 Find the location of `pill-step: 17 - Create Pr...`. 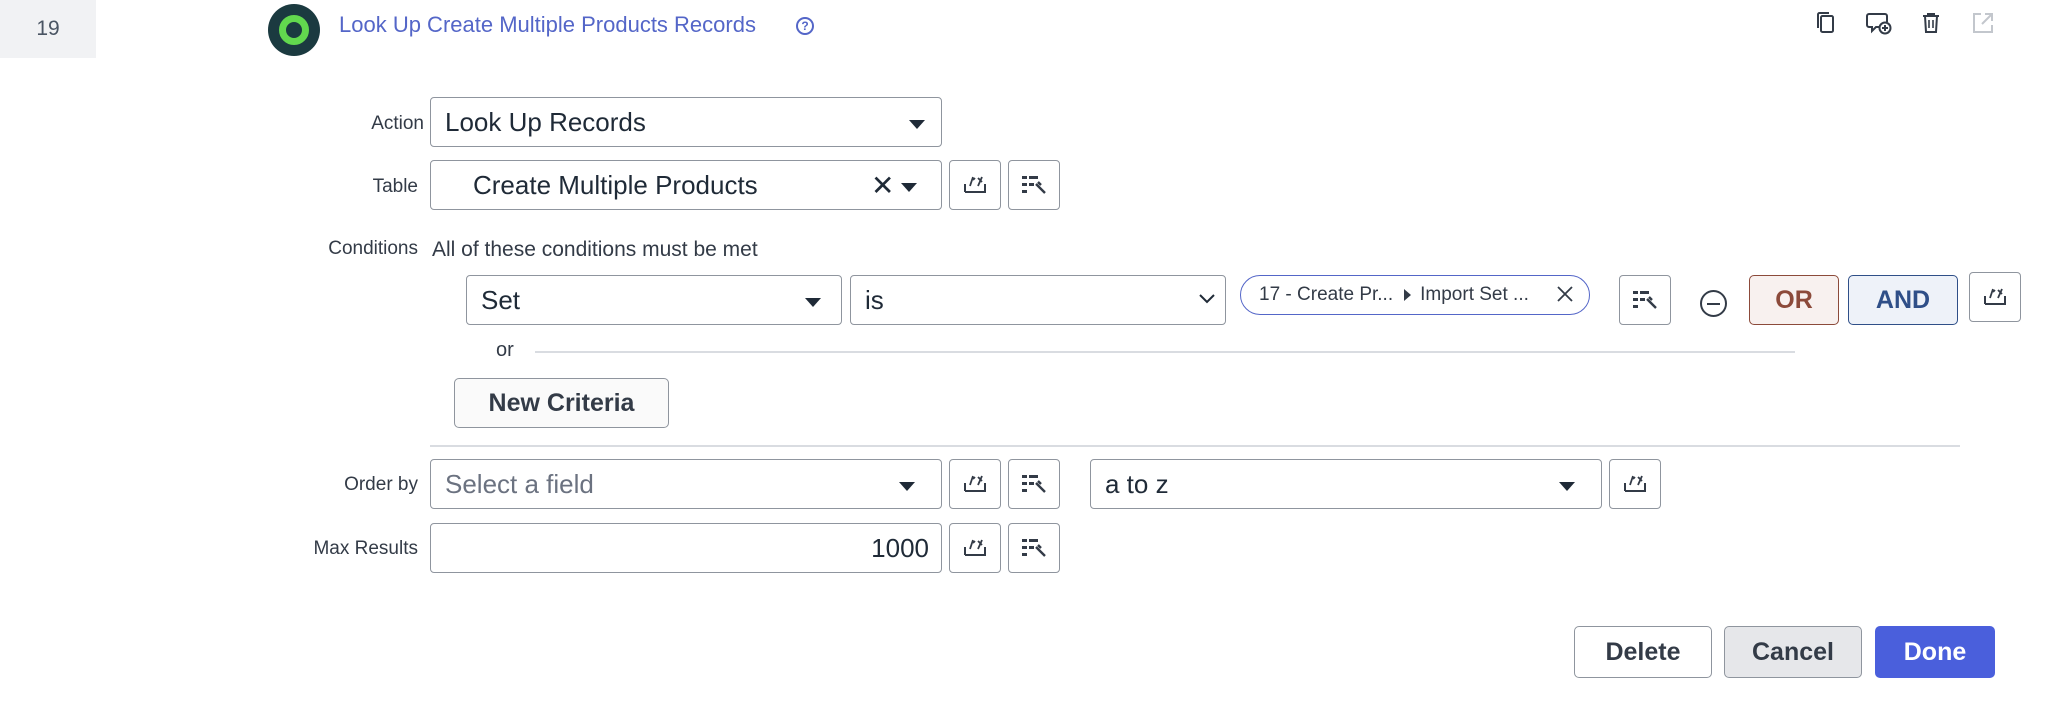

pill-step: 17 - Create Pr... is located at coordinates (1326, 294).